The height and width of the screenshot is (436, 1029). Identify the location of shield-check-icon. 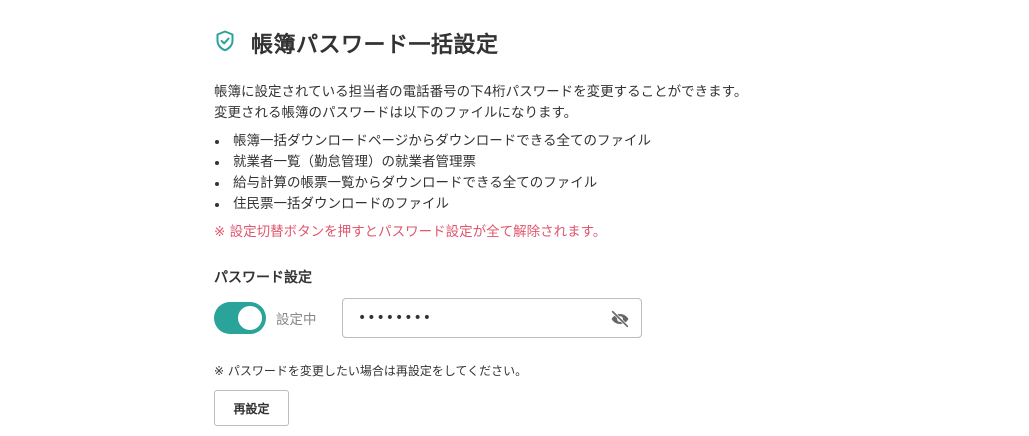
(232, 43).